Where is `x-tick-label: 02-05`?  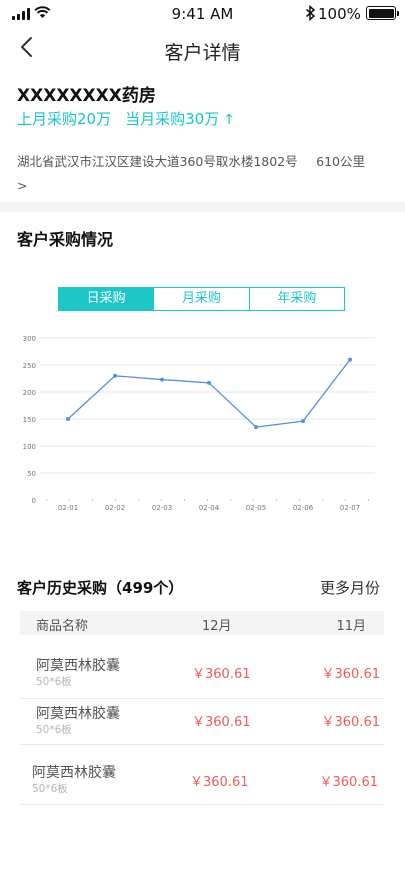
x-tick-label: 02-05 is located at coordinates (256, 508).